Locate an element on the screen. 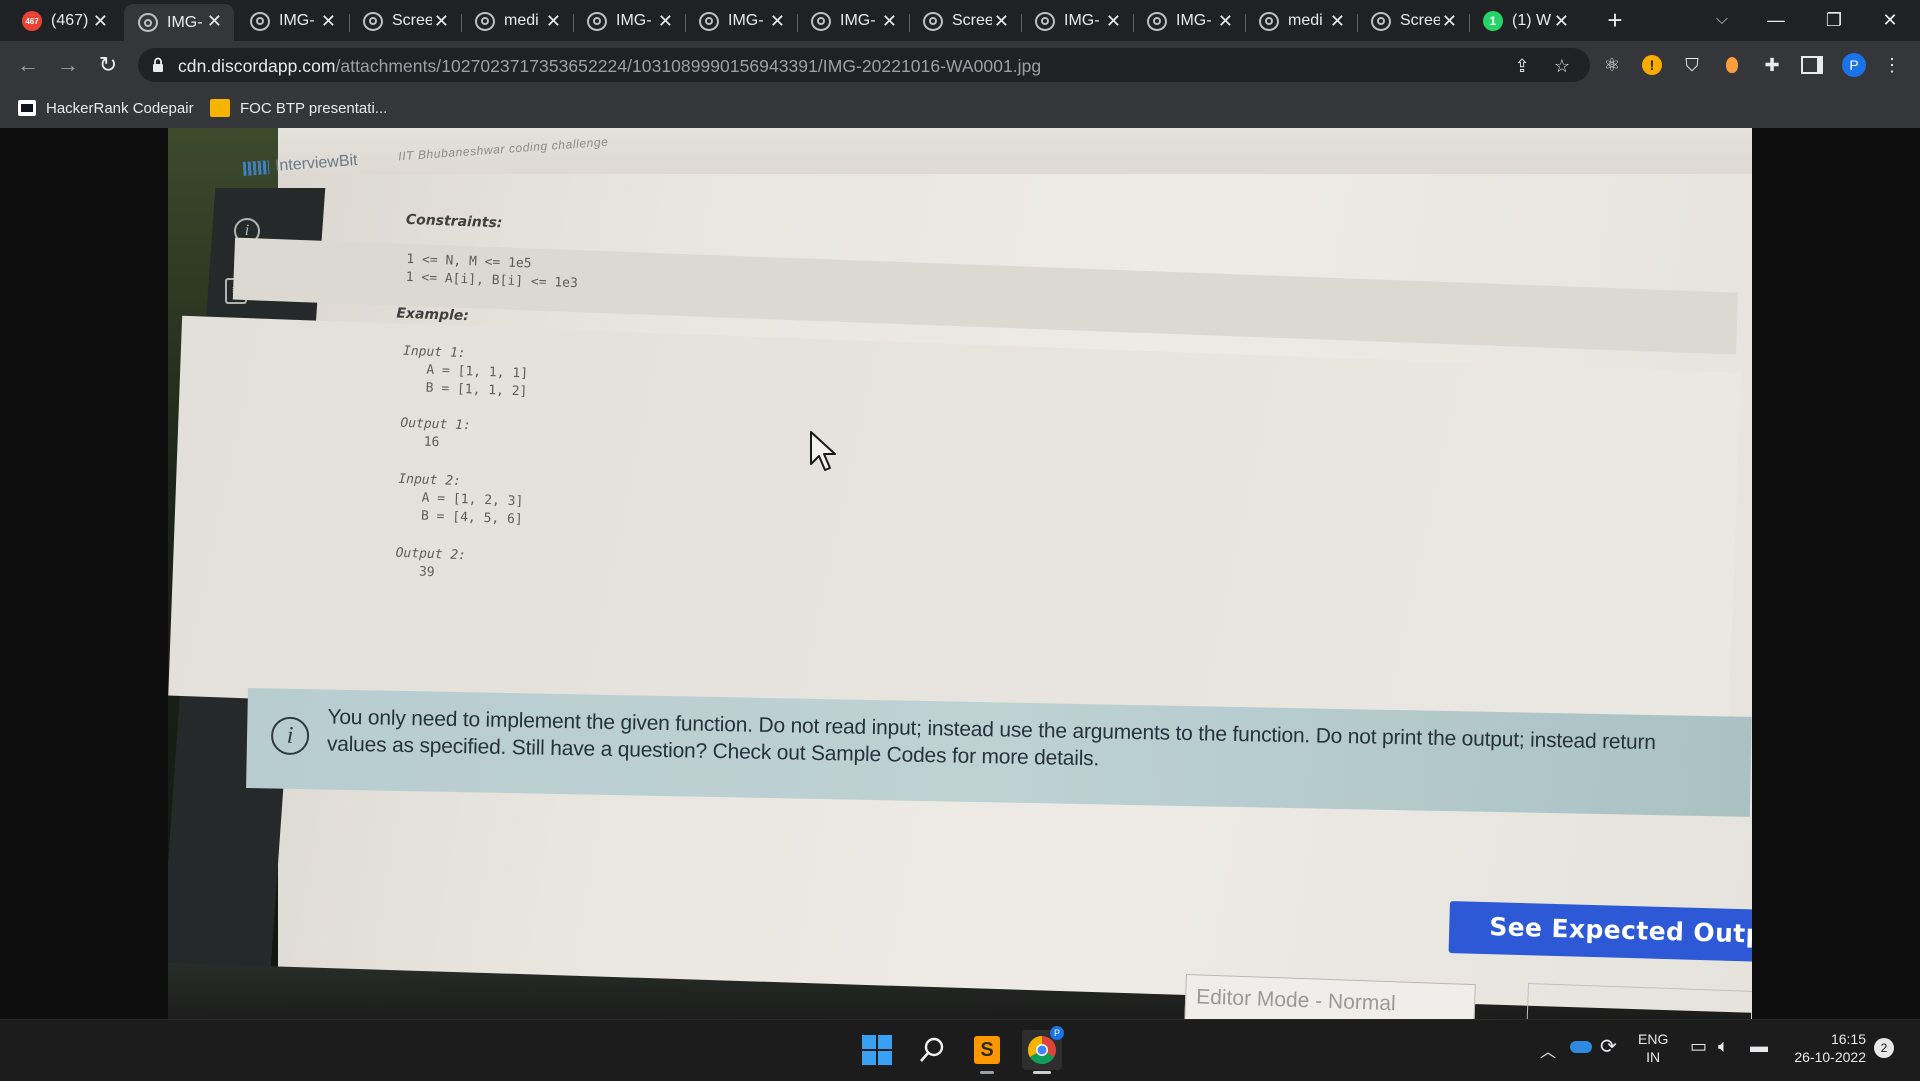  output2-label: Output 2: is located at coordinates (431, 554).